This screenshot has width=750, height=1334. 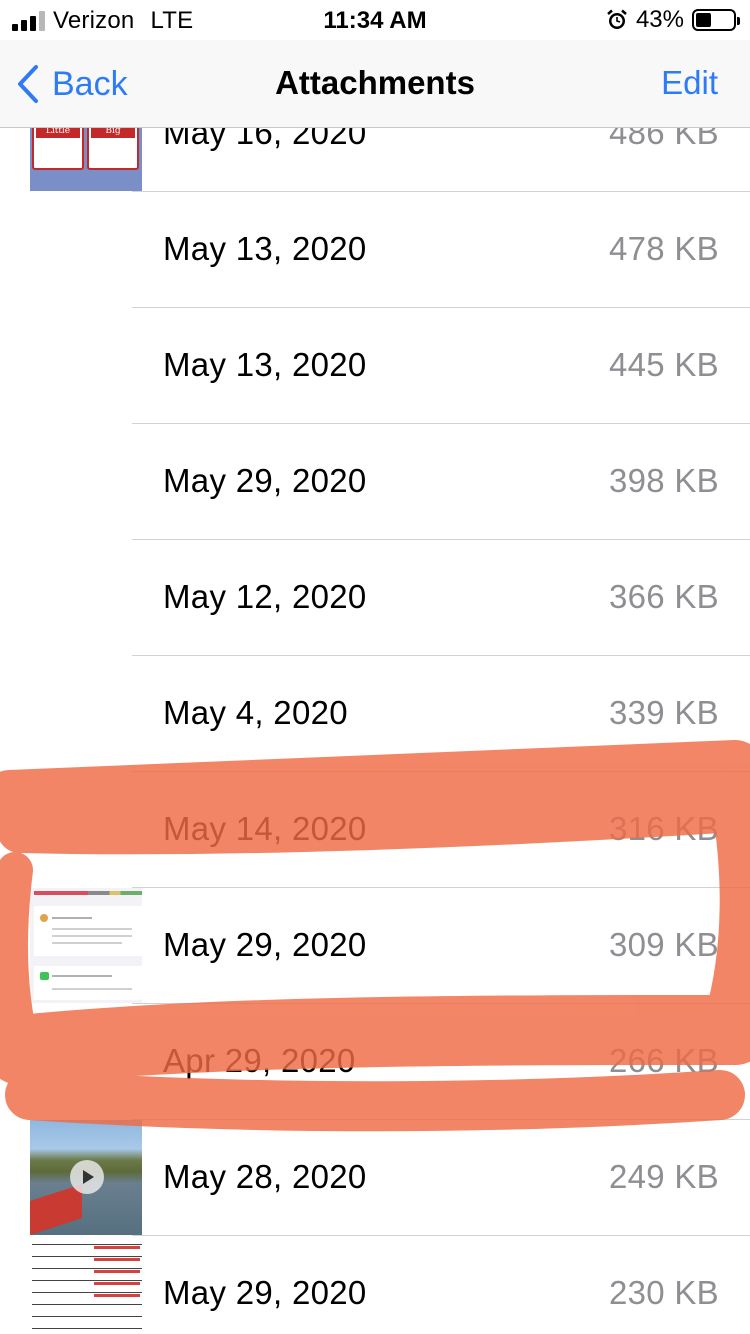 I want to click on edit-button: Edit, so click(x=689, y=83).